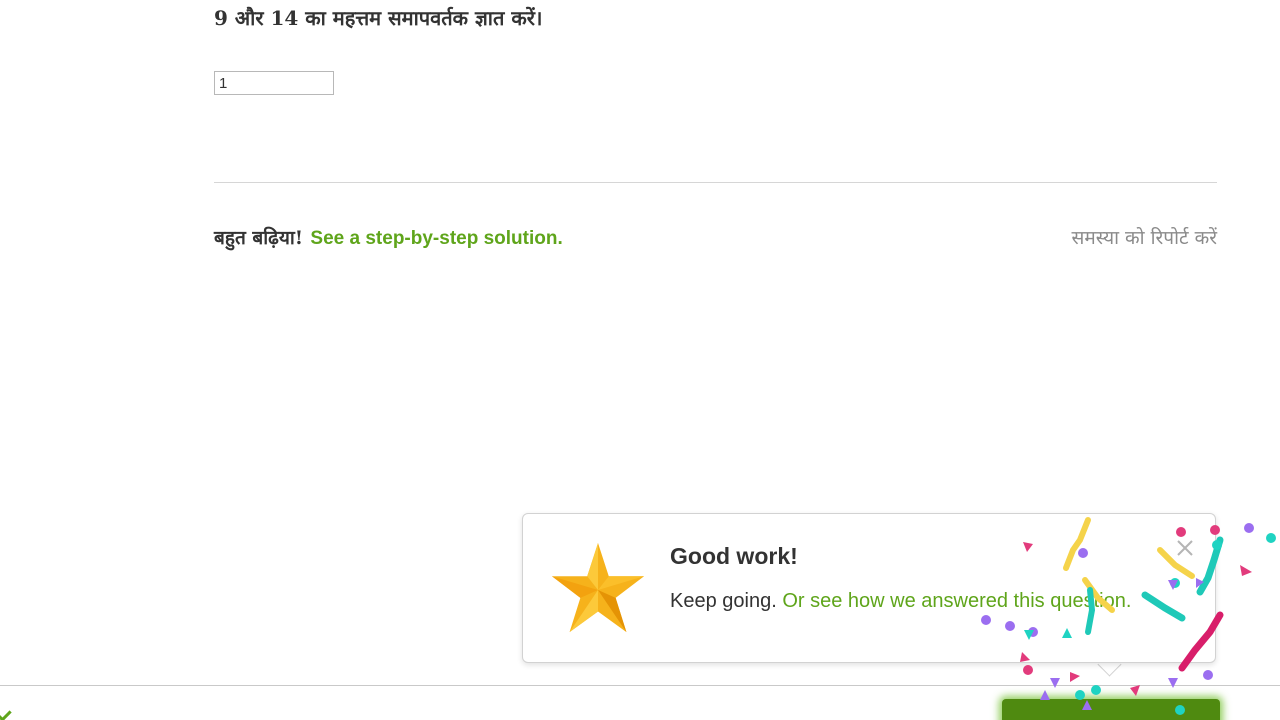 The width and height of the screenshot is (1280, 720). I want to click on praise-text: बहुत बढ़िया!, so click(259, 238).